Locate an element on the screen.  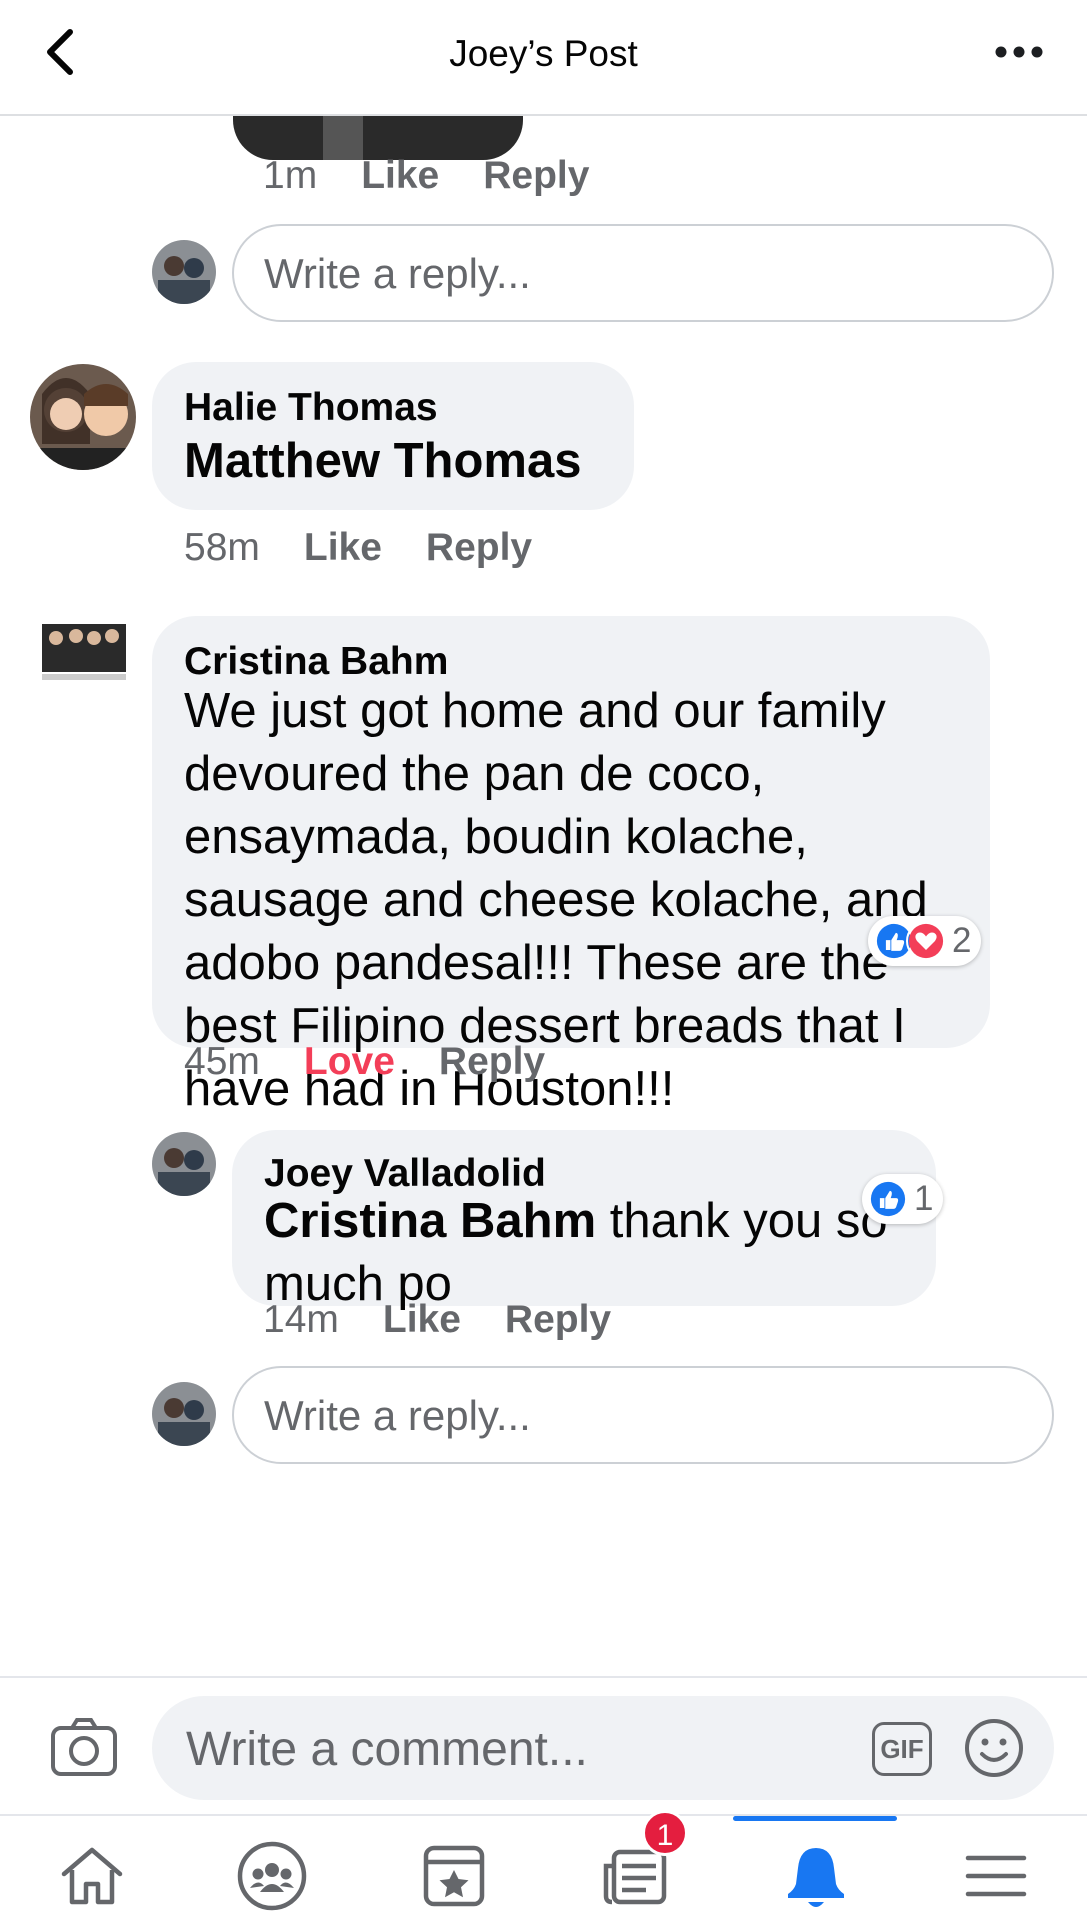
comment-author: Halie Thomas is located at coordinates (311, 408).